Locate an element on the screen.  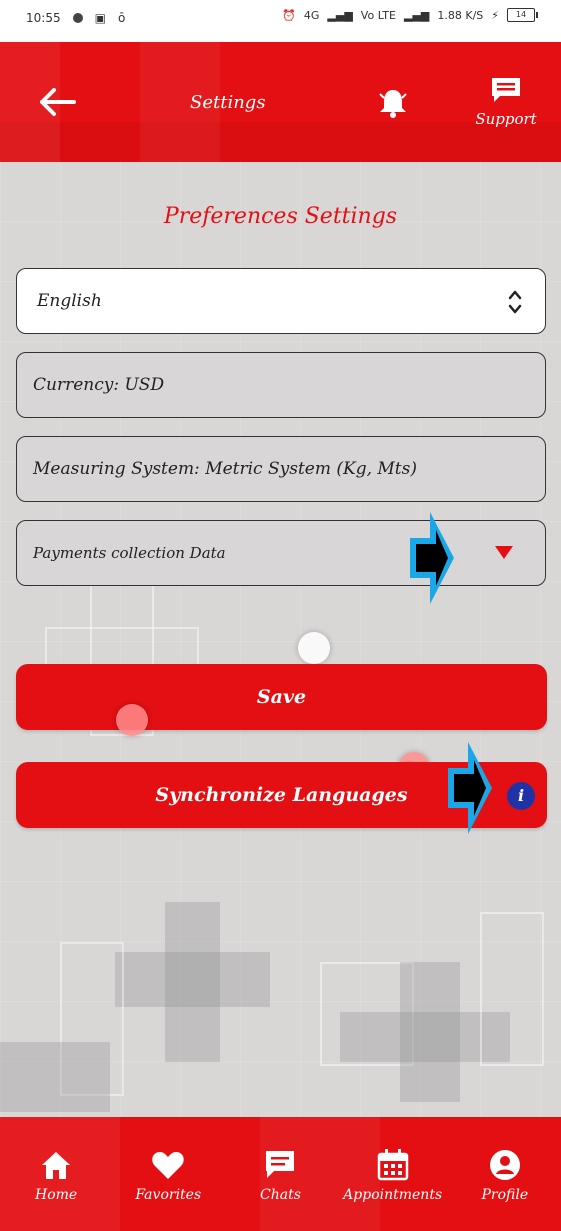
nav-home: Home is located at coordinates (56, 1175).